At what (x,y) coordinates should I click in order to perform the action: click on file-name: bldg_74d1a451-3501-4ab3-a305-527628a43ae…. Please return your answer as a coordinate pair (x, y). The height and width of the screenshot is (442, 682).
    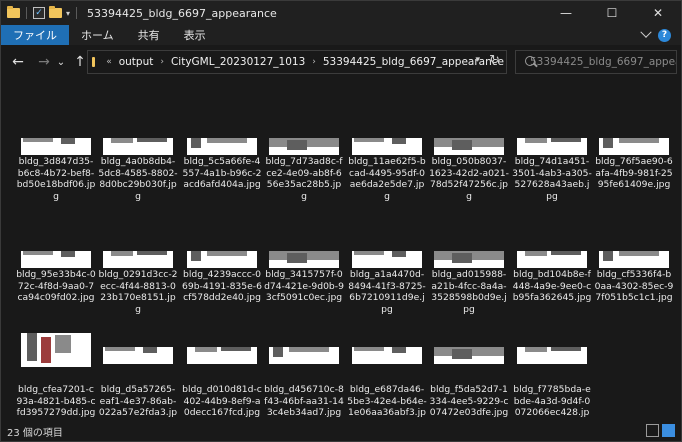
    Looking at the image, I should click on (552, 179).